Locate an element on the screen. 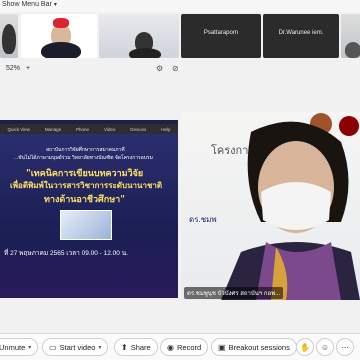  breakout-icon: ▣ is located at coordinates (222, 347).